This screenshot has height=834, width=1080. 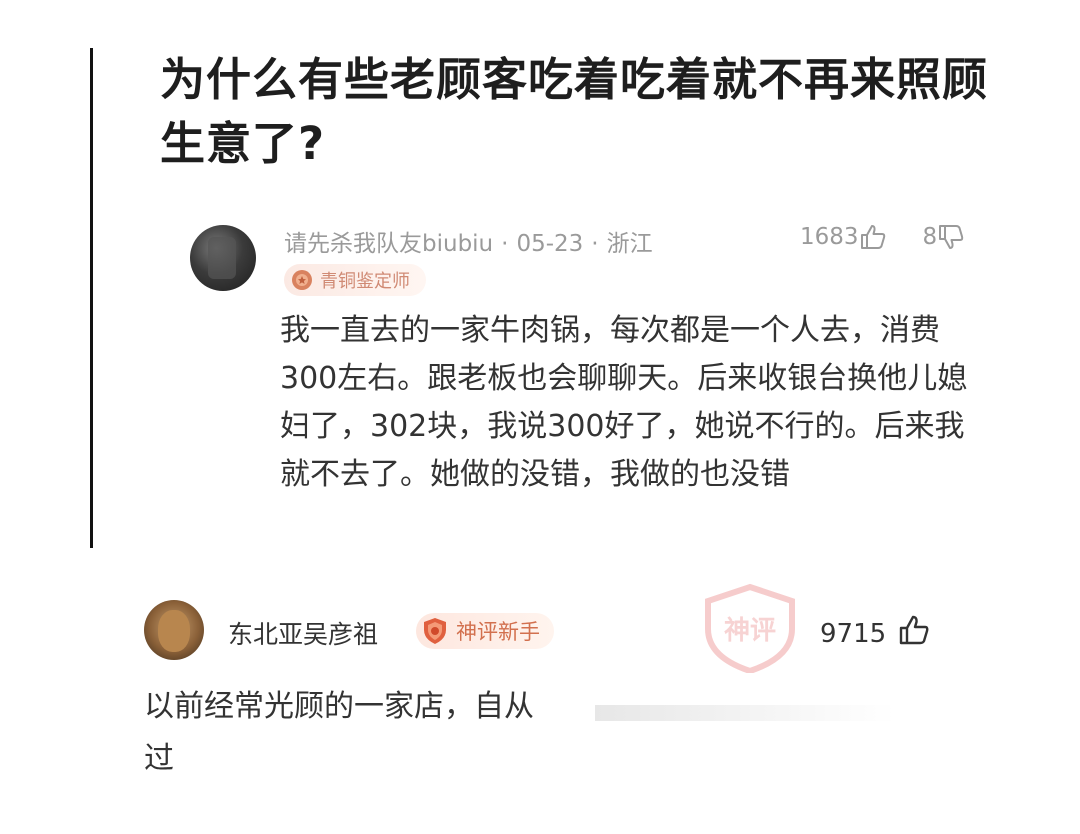 I want to click on thumbs-down-icon, so click(x=951, y=237).